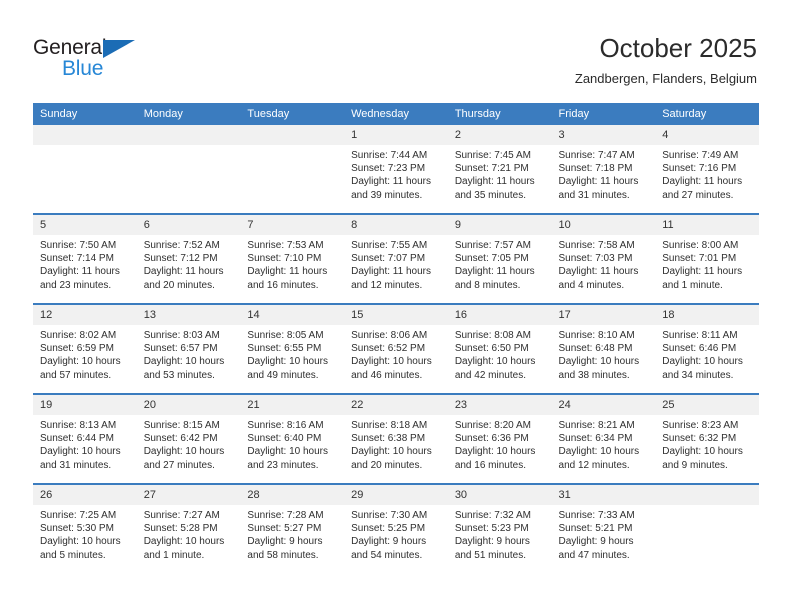 The height and width of the screenshot is (612, 792). I want to click on daylight-text: Daylight: 10 hours and 53 minutes., so click(184, 368).